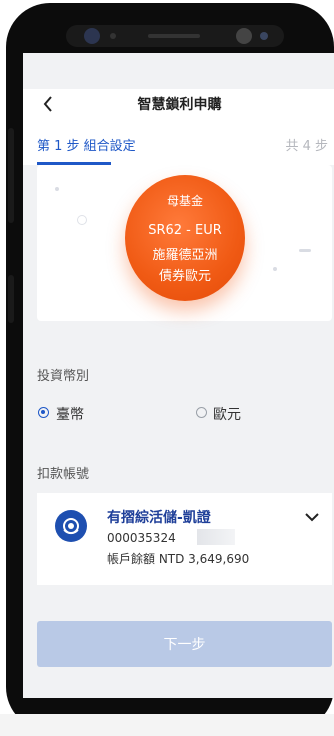  What do you see at coordinates (244, 36) in the screenshot?
I see `front-camera-icon` at bounding box center [244, 36].